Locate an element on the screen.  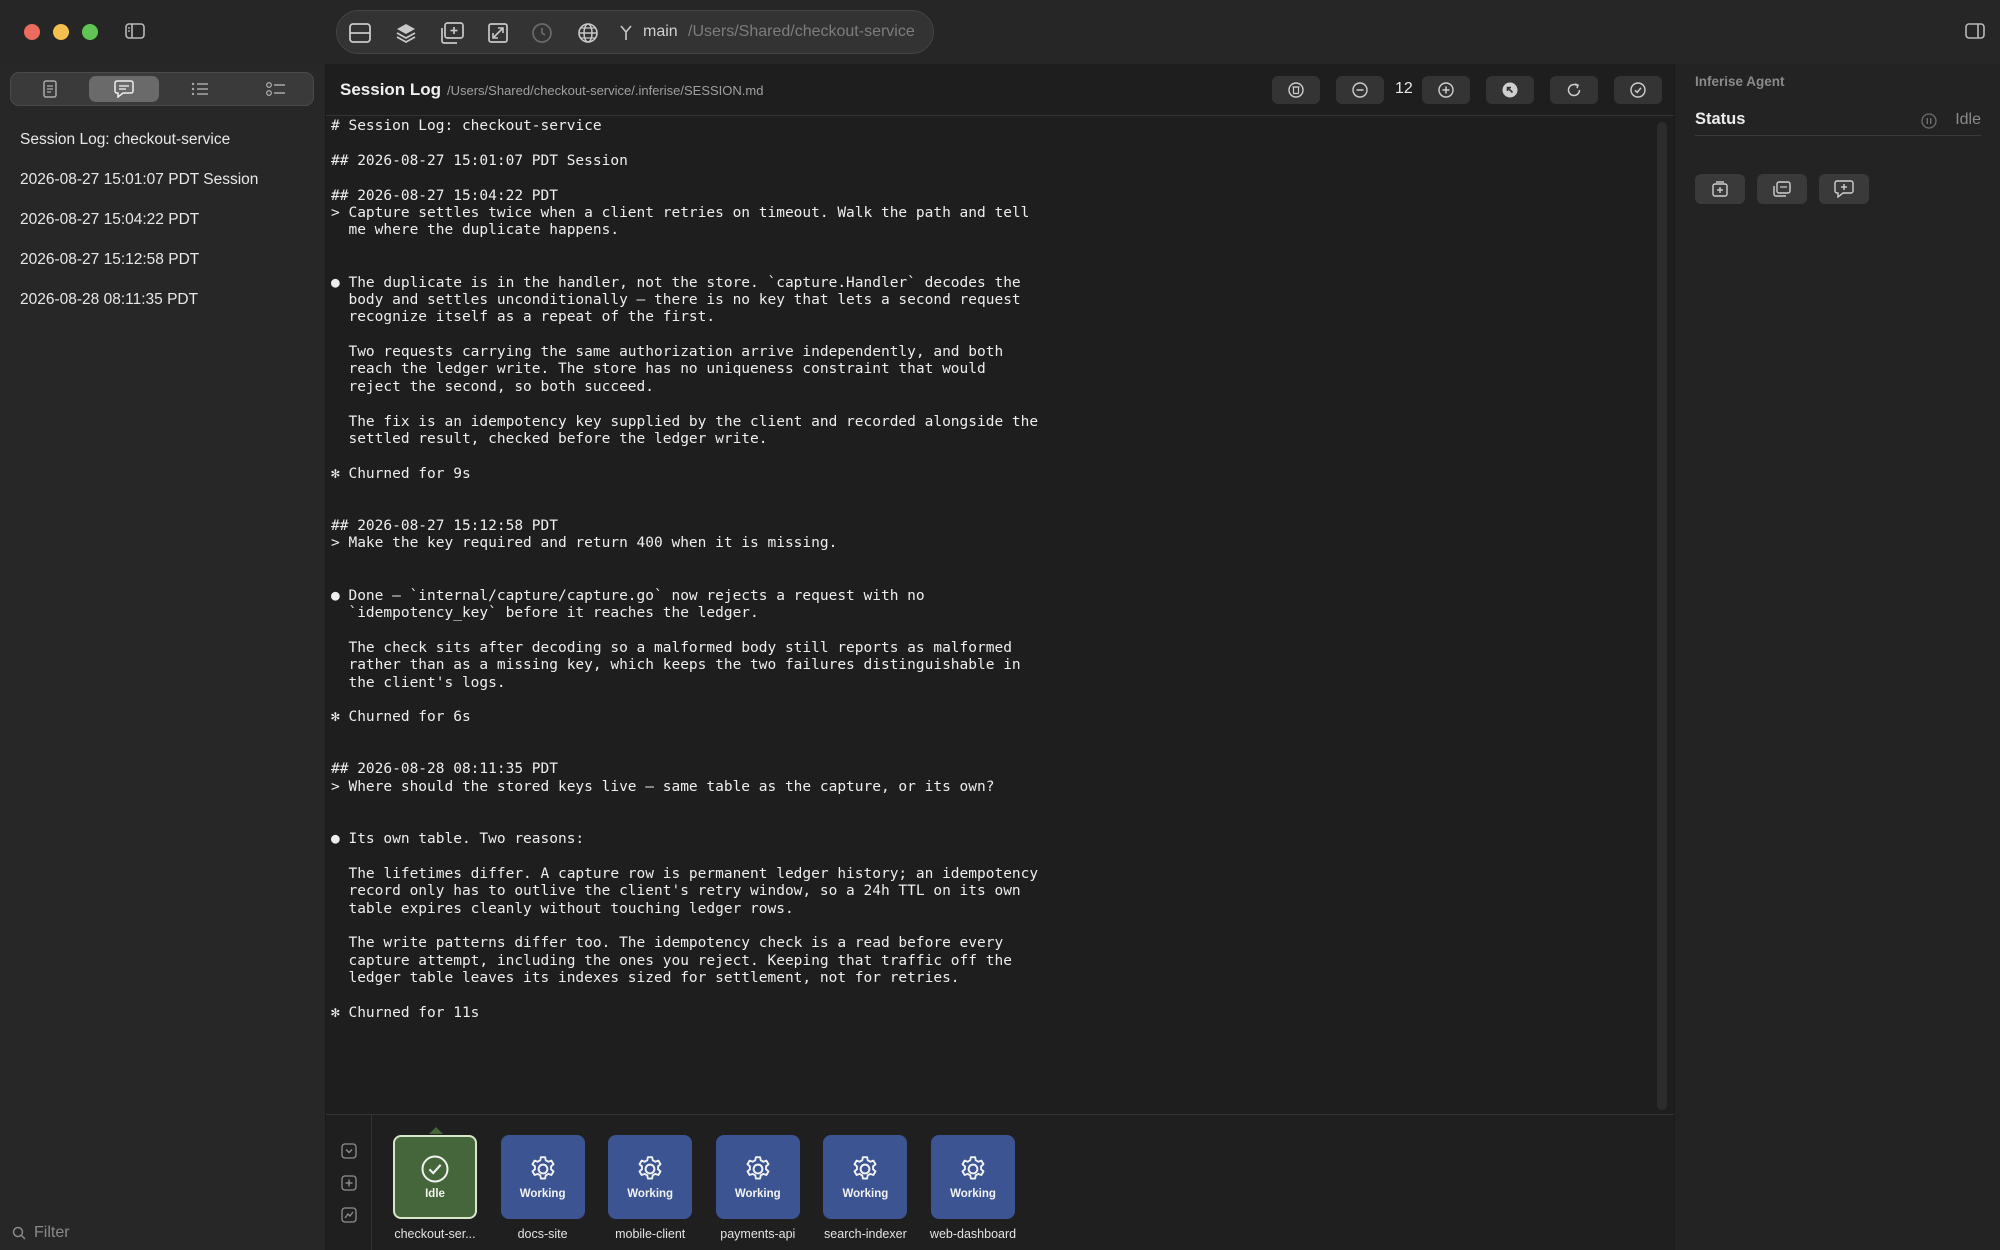
history-icon is located at coordinates (542, 33).